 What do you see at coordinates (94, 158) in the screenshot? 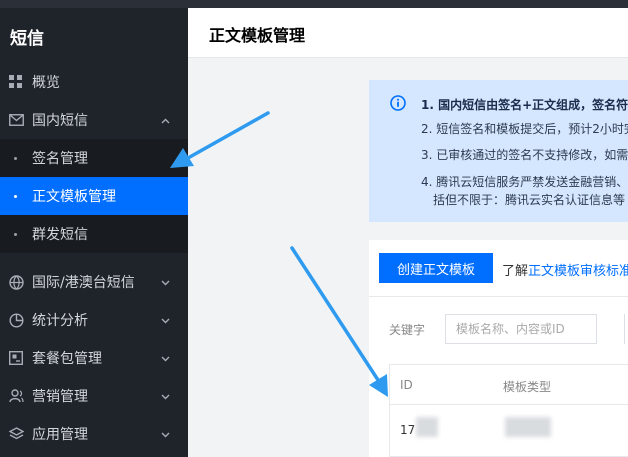
I see `sidebar-subitem-signature: 签名管理` at bounding box center [94, 158].